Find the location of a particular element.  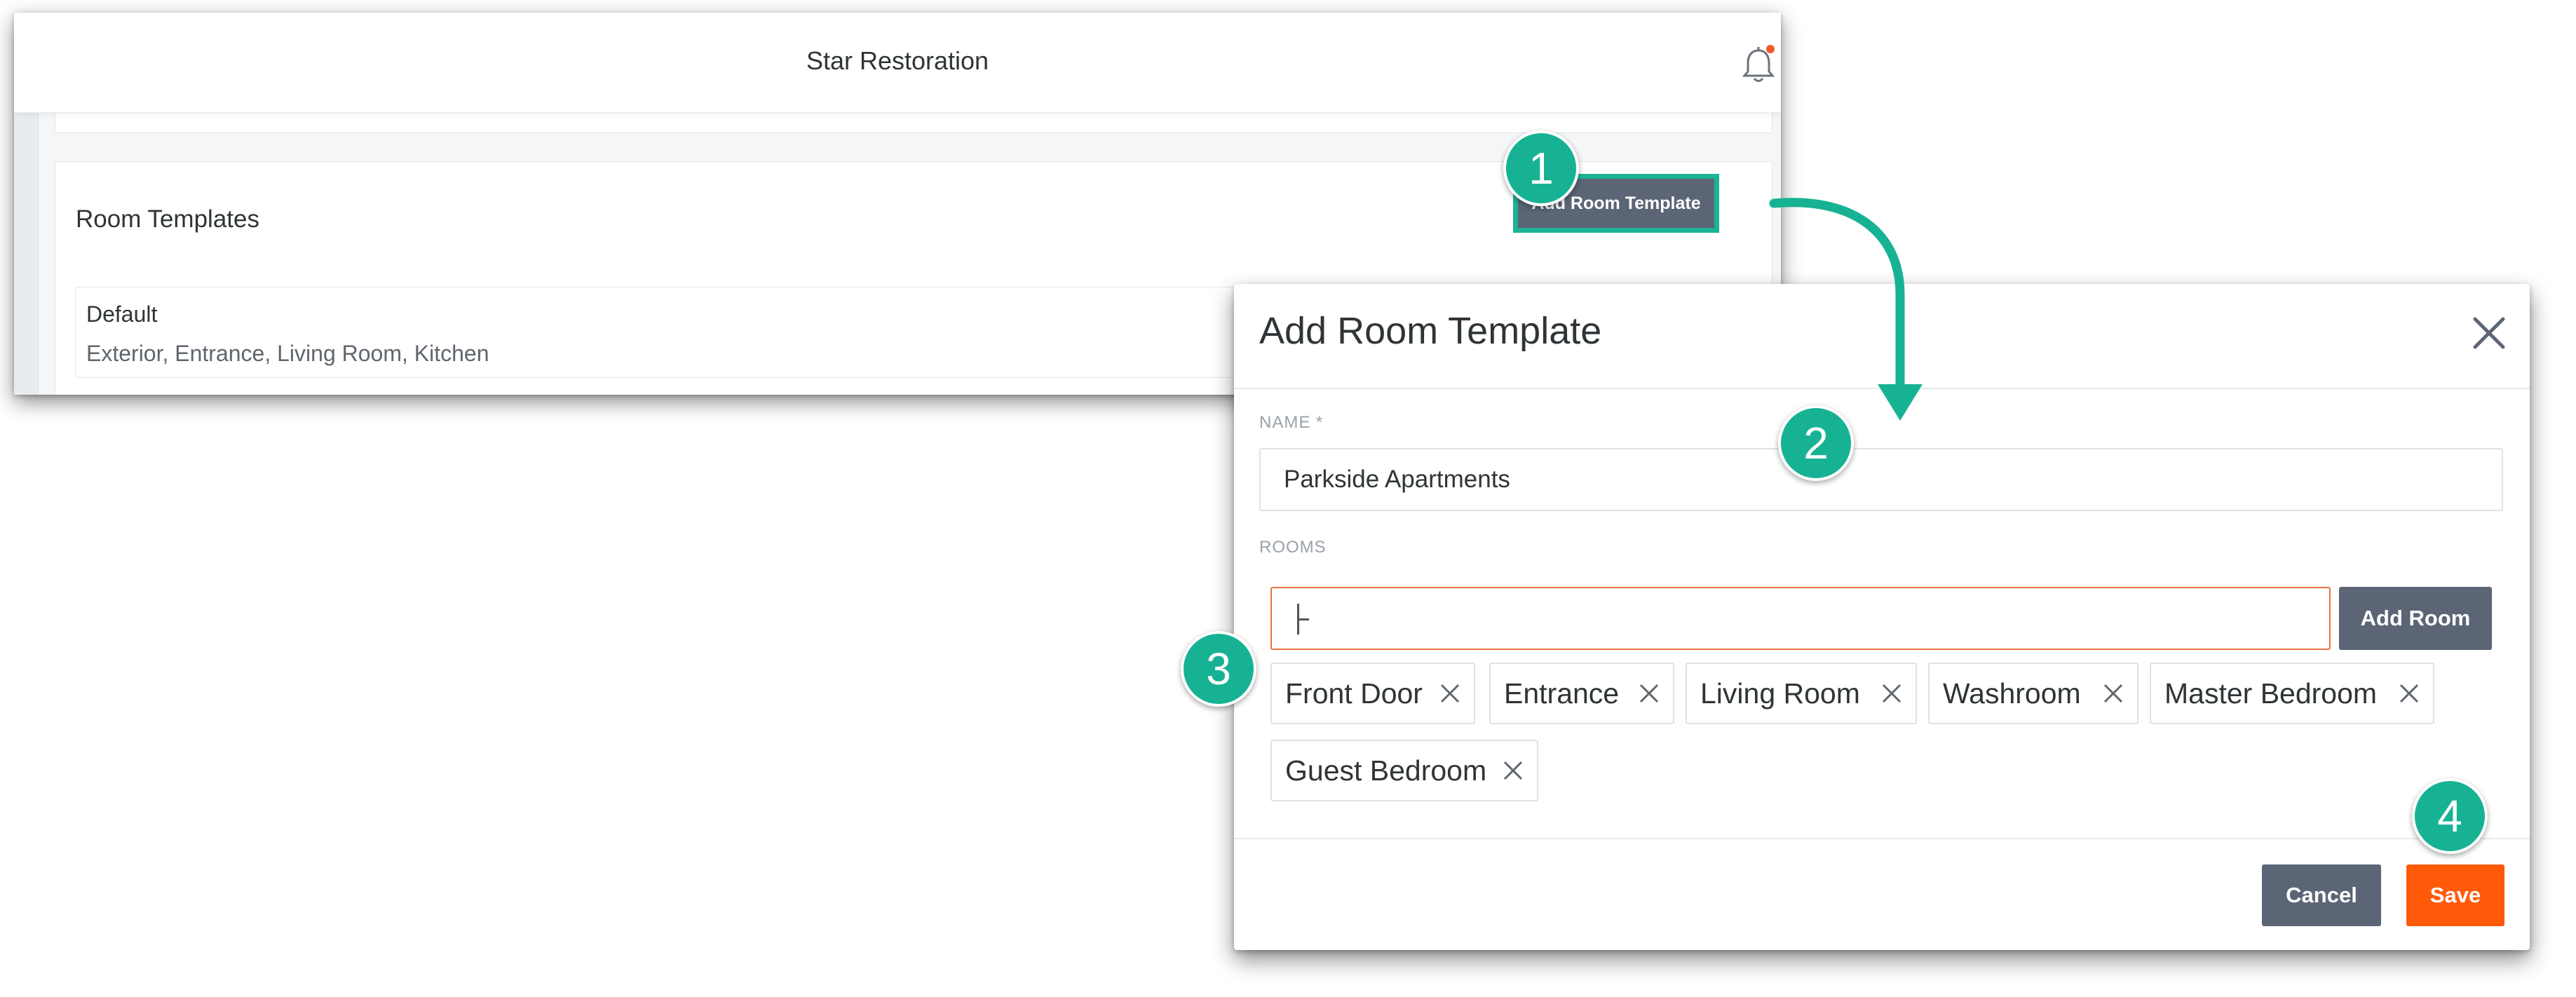

step-marker: 4 is located at coordinates (2450, 816).